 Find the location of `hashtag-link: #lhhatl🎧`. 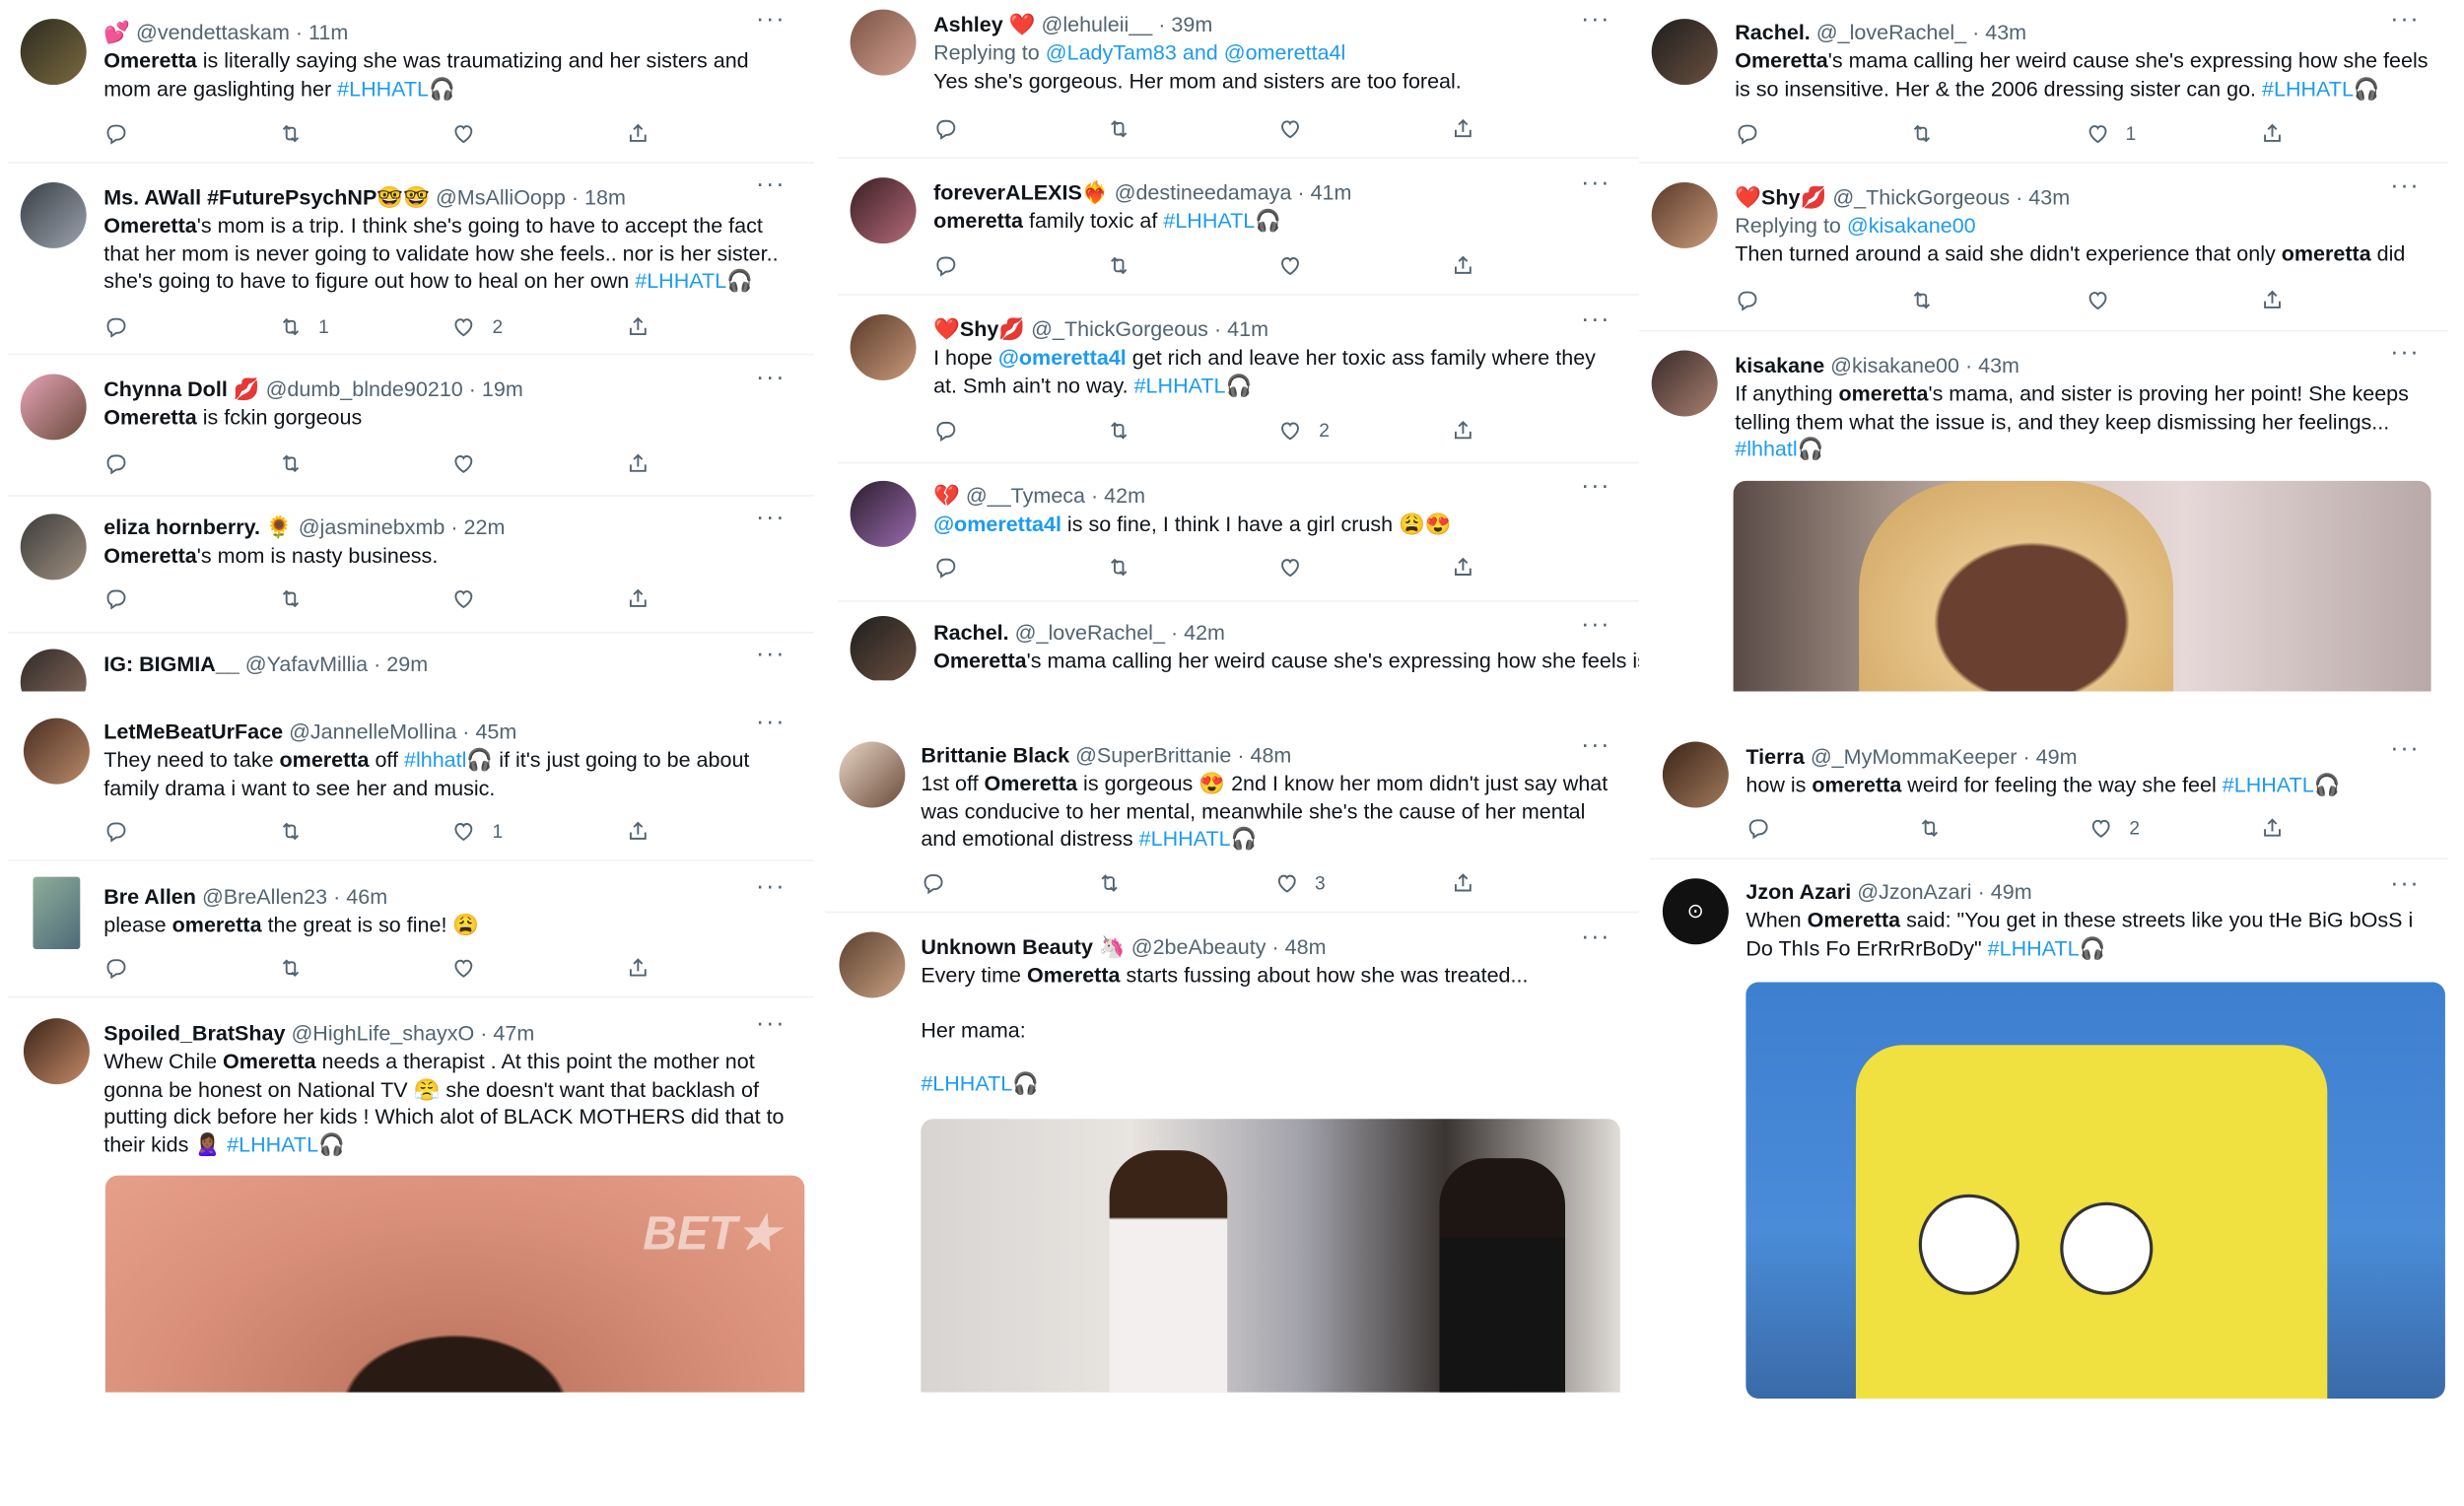

hashtag-link: #lhhatl🎧 is located at coordinates (1779, 448).